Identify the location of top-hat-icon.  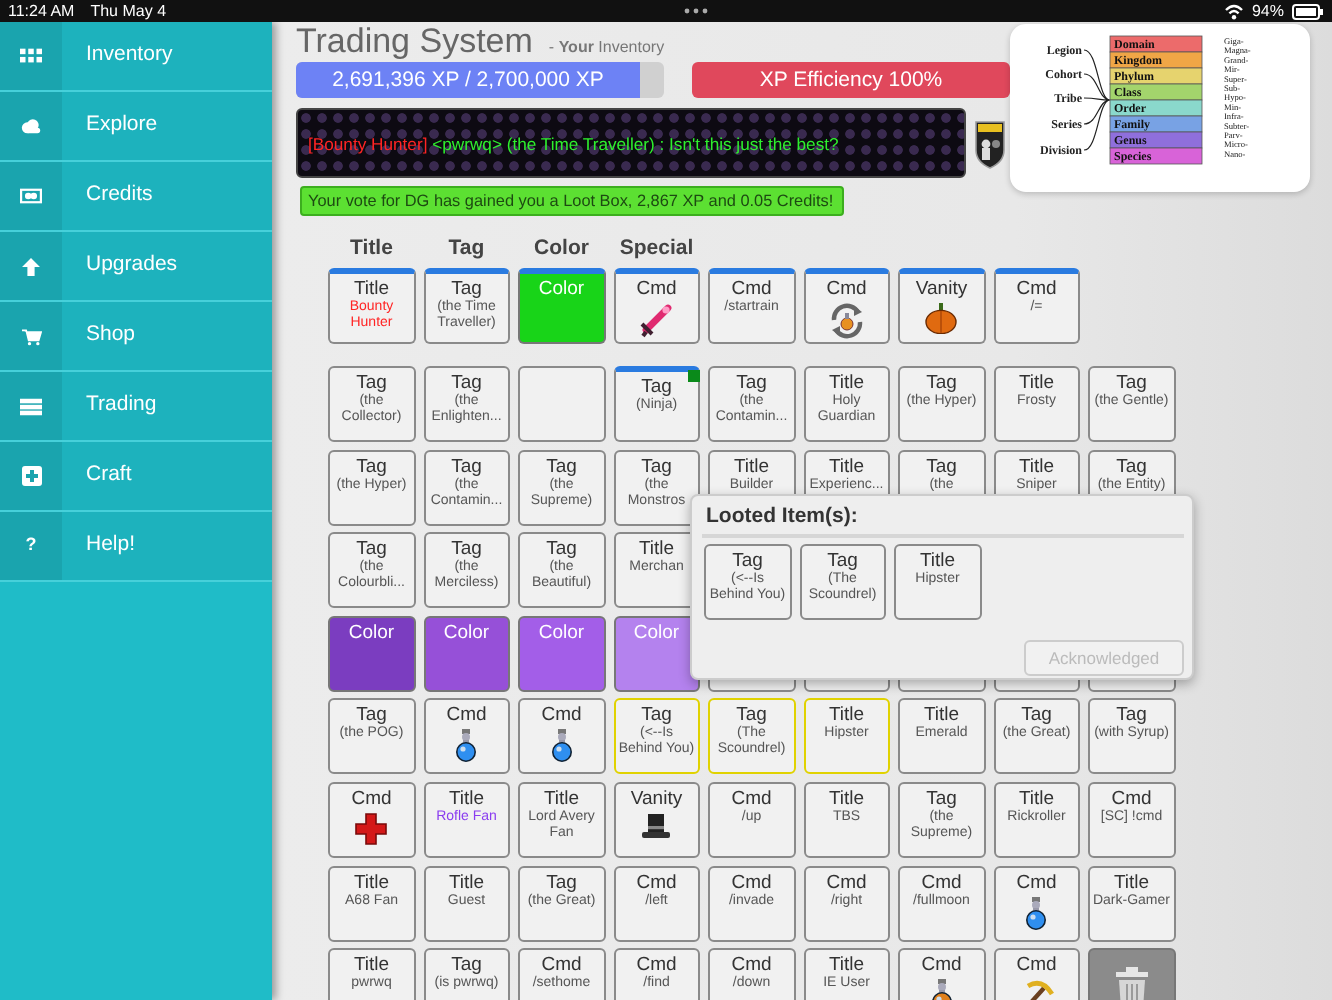
(656, 825).